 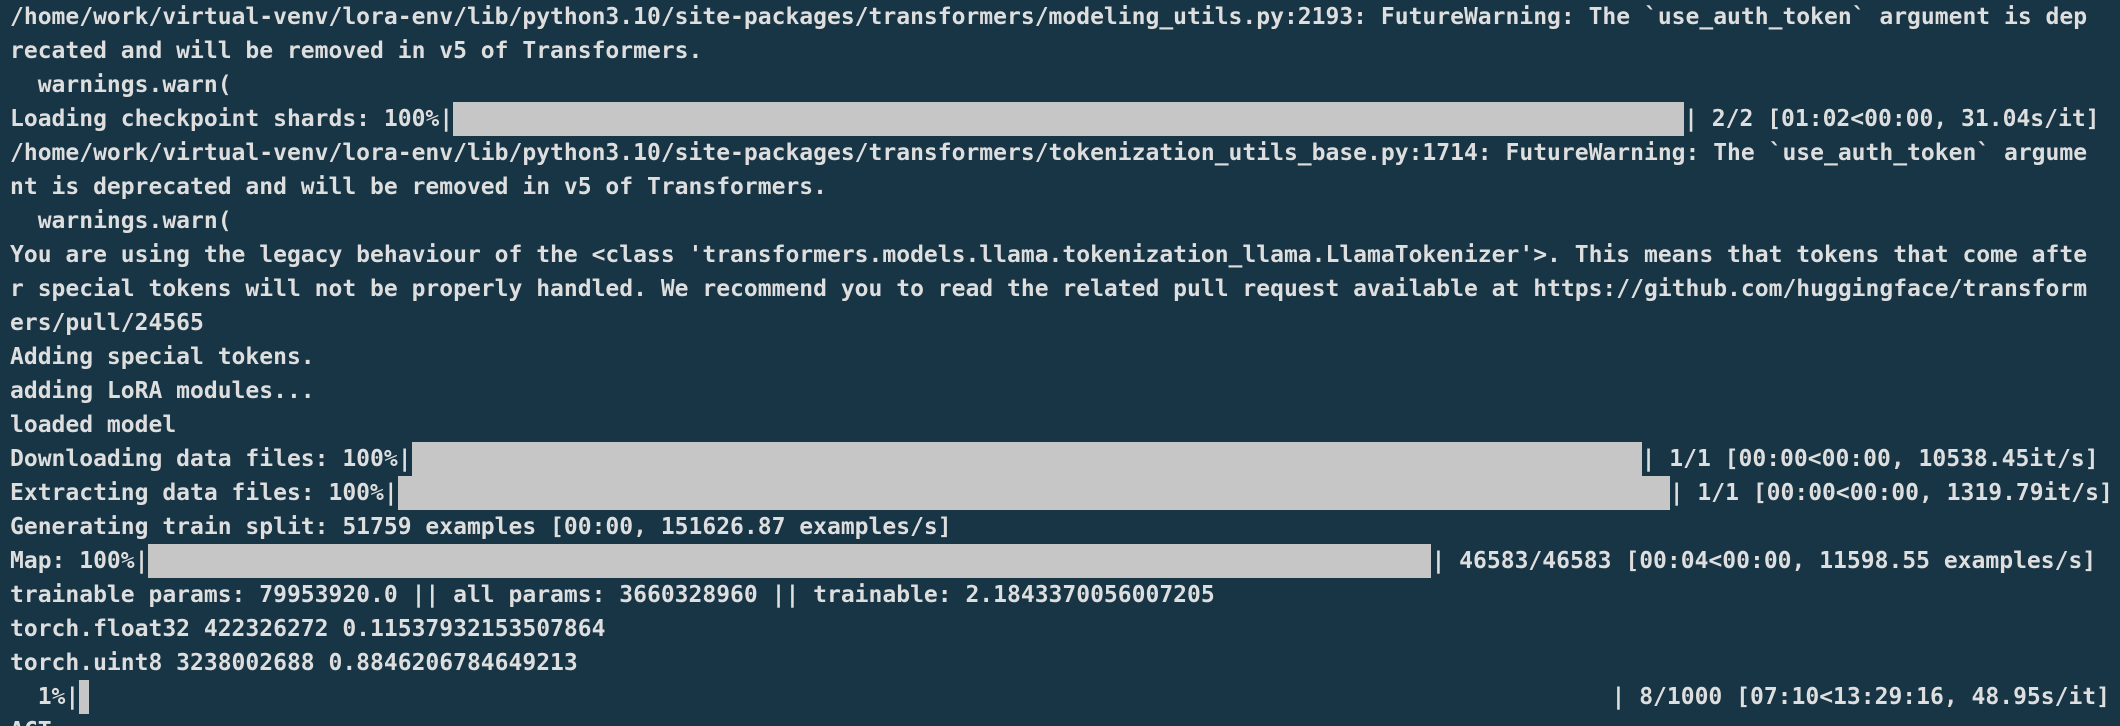 What do you see at coordinates (107, 323) in the screenshot?
I see `legacy-message-line: ers/pull/24565` at bounding box center [107, 323].